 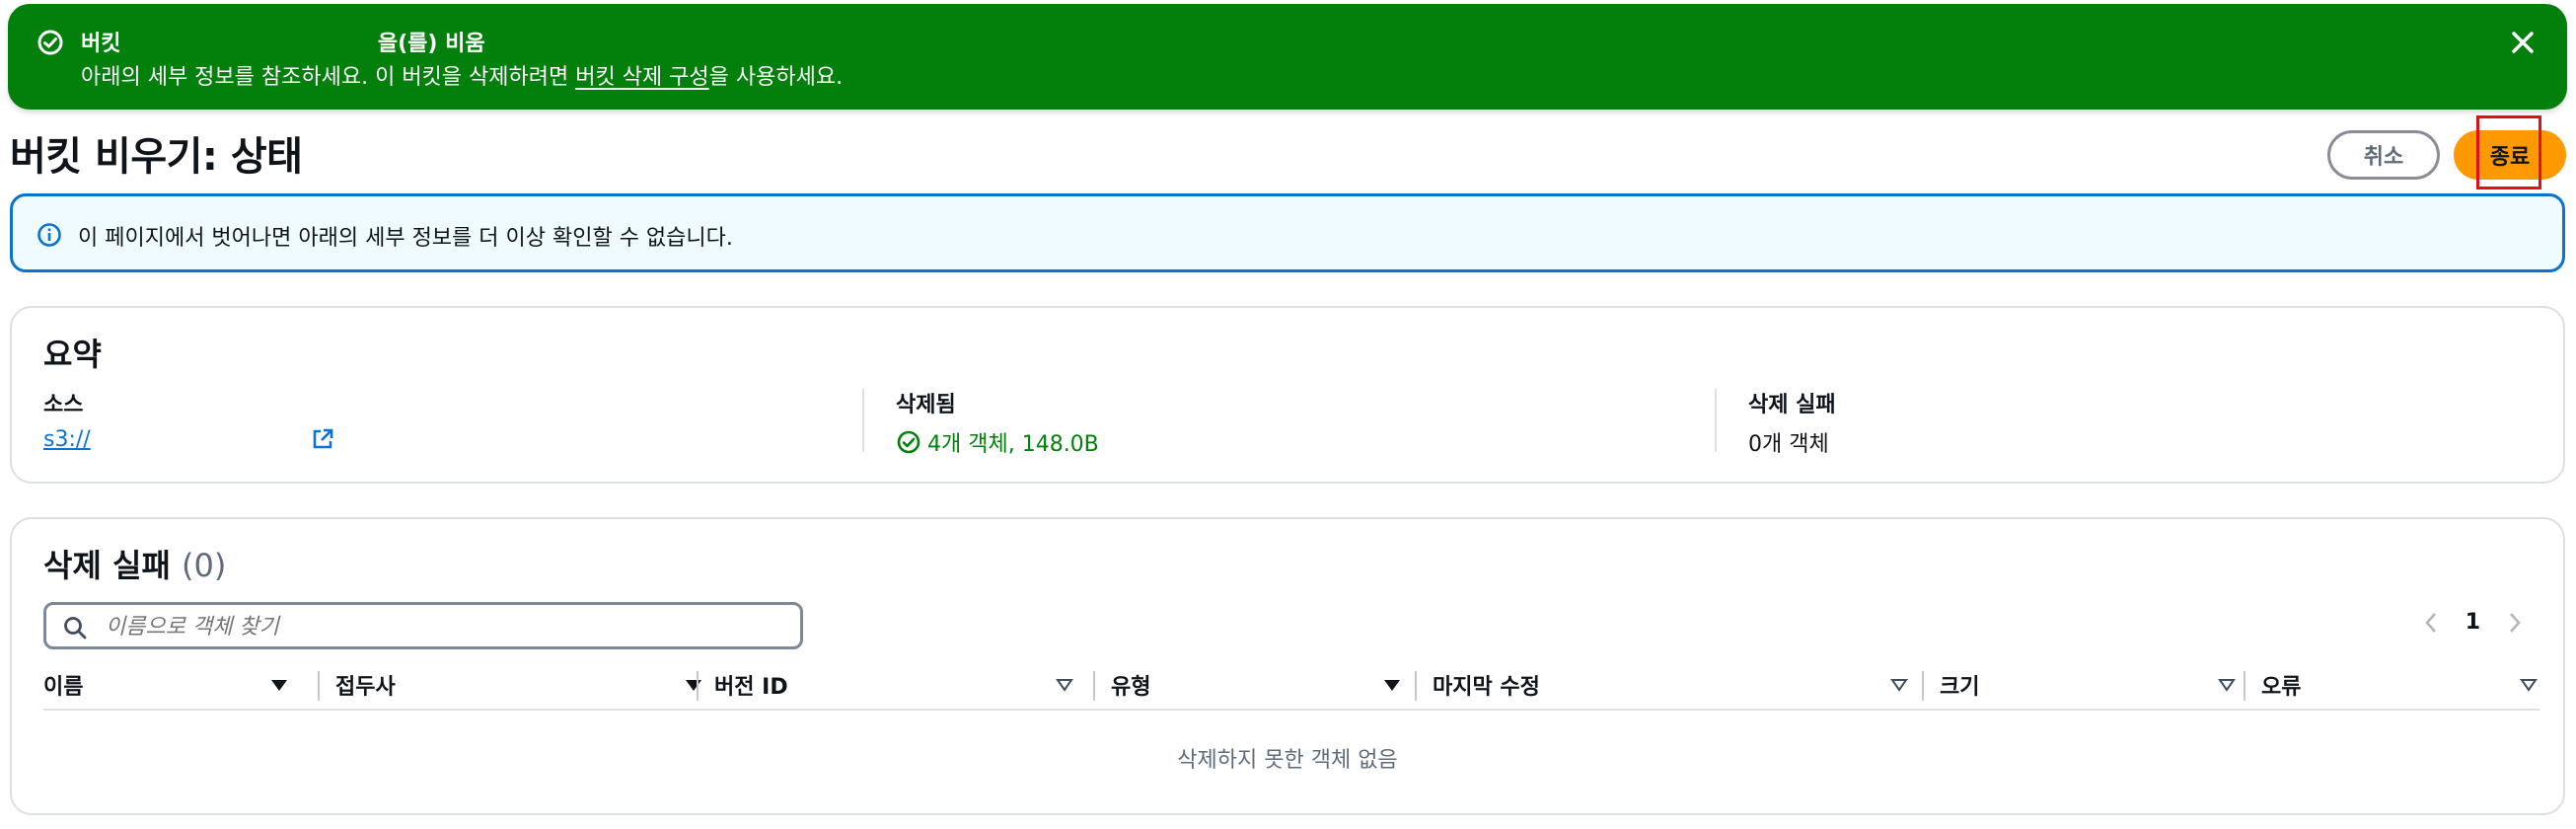 What do you see at coordinates (1486, 687) in the screenshot?
I see `column-header-label: 마지막 수정` at bounding box center [1486, 687].